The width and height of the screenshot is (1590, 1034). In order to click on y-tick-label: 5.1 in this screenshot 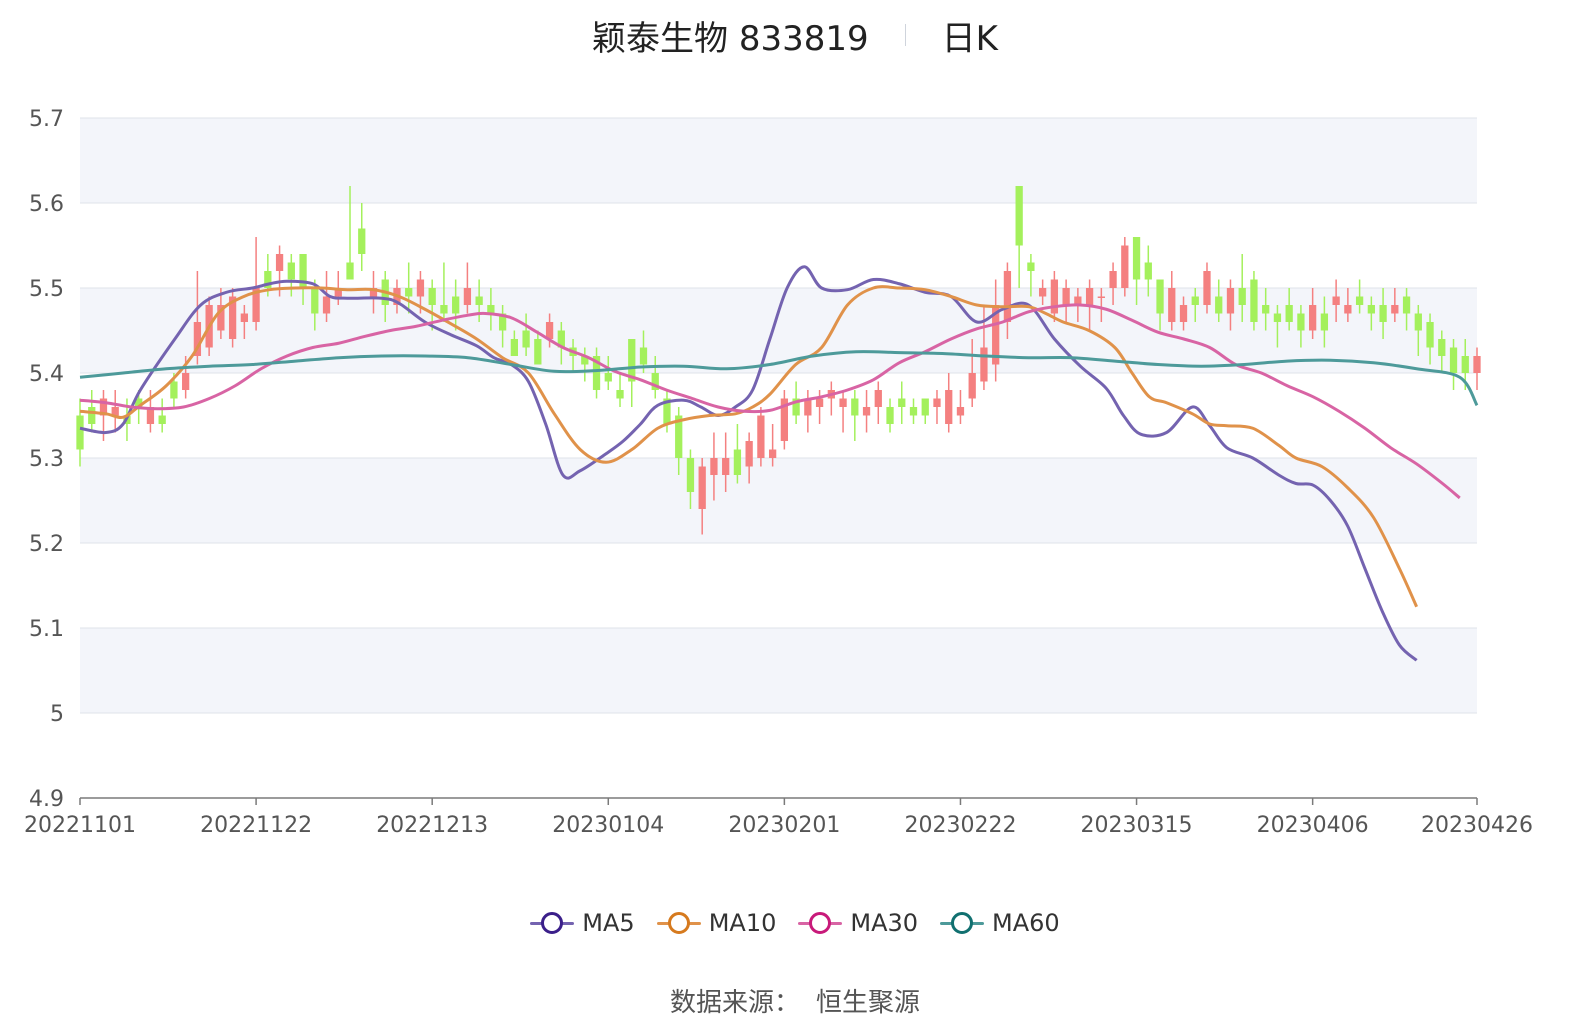, I will do `click(46, 629)`.